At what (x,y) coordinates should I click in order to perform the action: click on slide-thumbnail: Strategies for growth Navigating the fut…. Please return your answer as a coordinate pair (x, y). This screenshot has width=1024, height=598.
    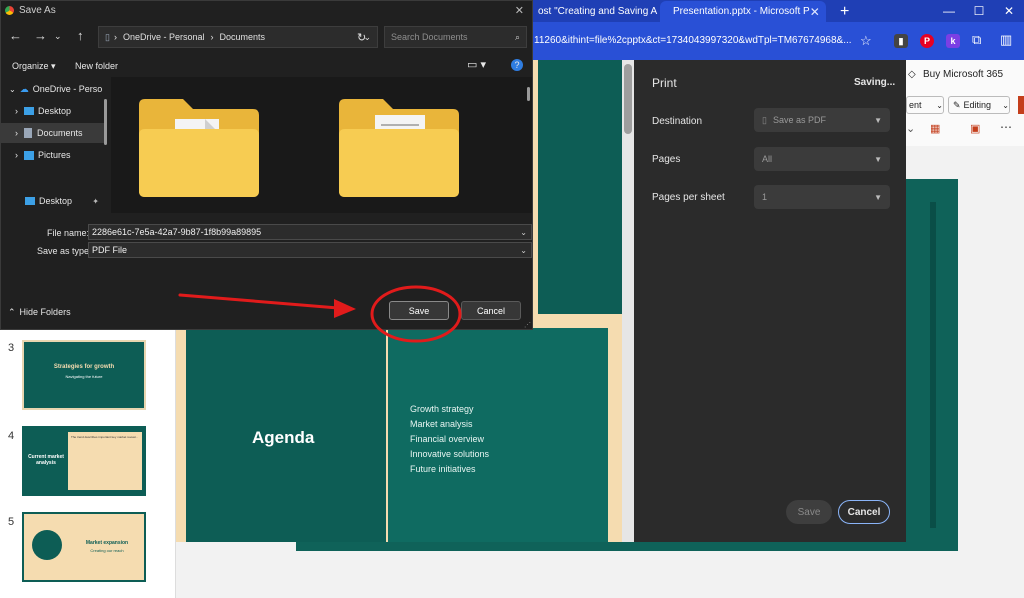
    Looking at the image, I should click on (84, 375).